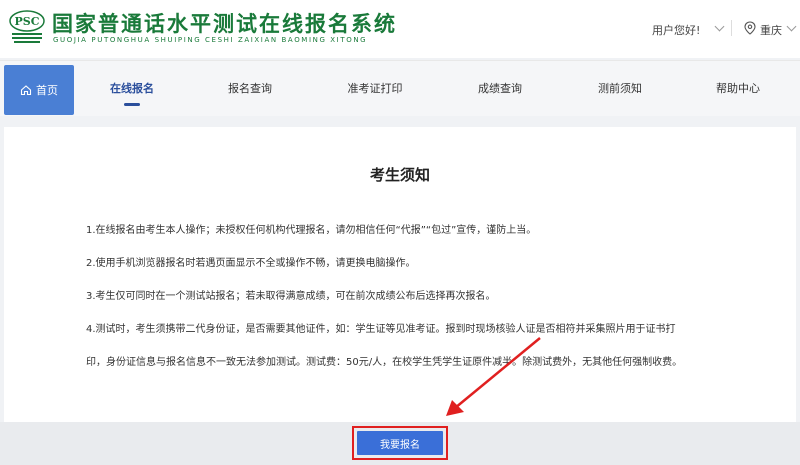  I want to click on notice-paragraph: 2.使用手机浏览器报名时若遇页面显示不全或操作不畅，请更换电脑操作。, so click(251, 263).